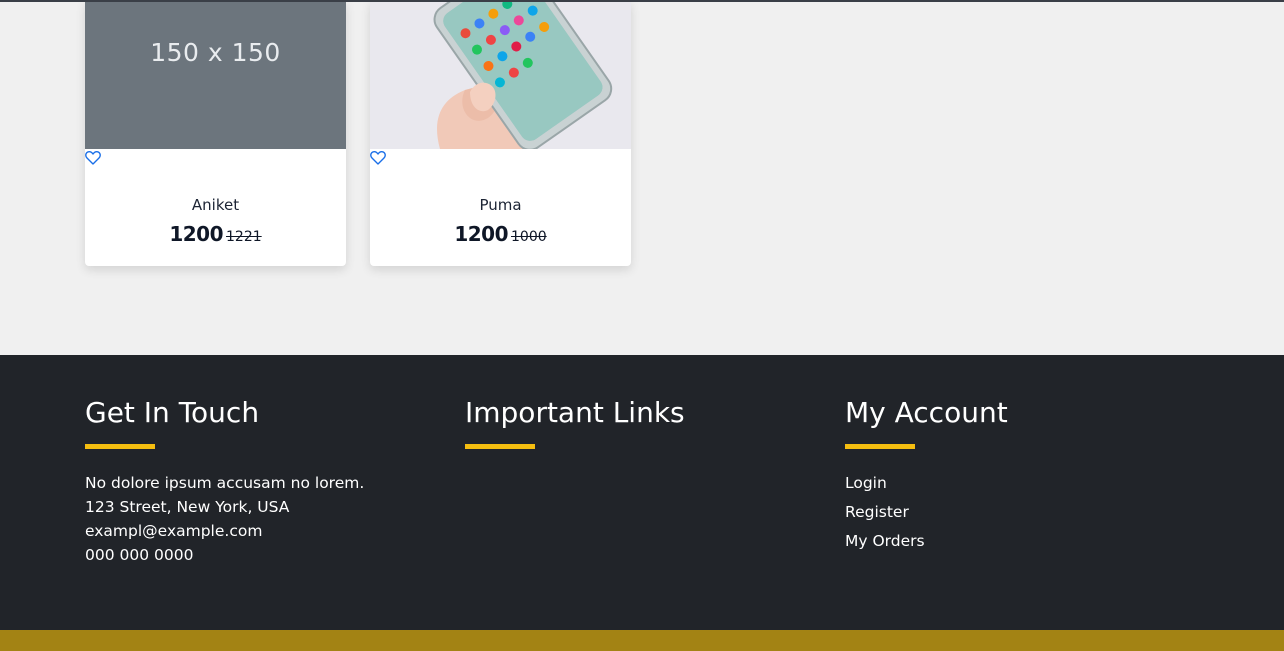  What do you see at coordinates (172, 412) in the screenshot?
I see `footer-contact-title: Get In Touch` at bounding box center [172, 412].